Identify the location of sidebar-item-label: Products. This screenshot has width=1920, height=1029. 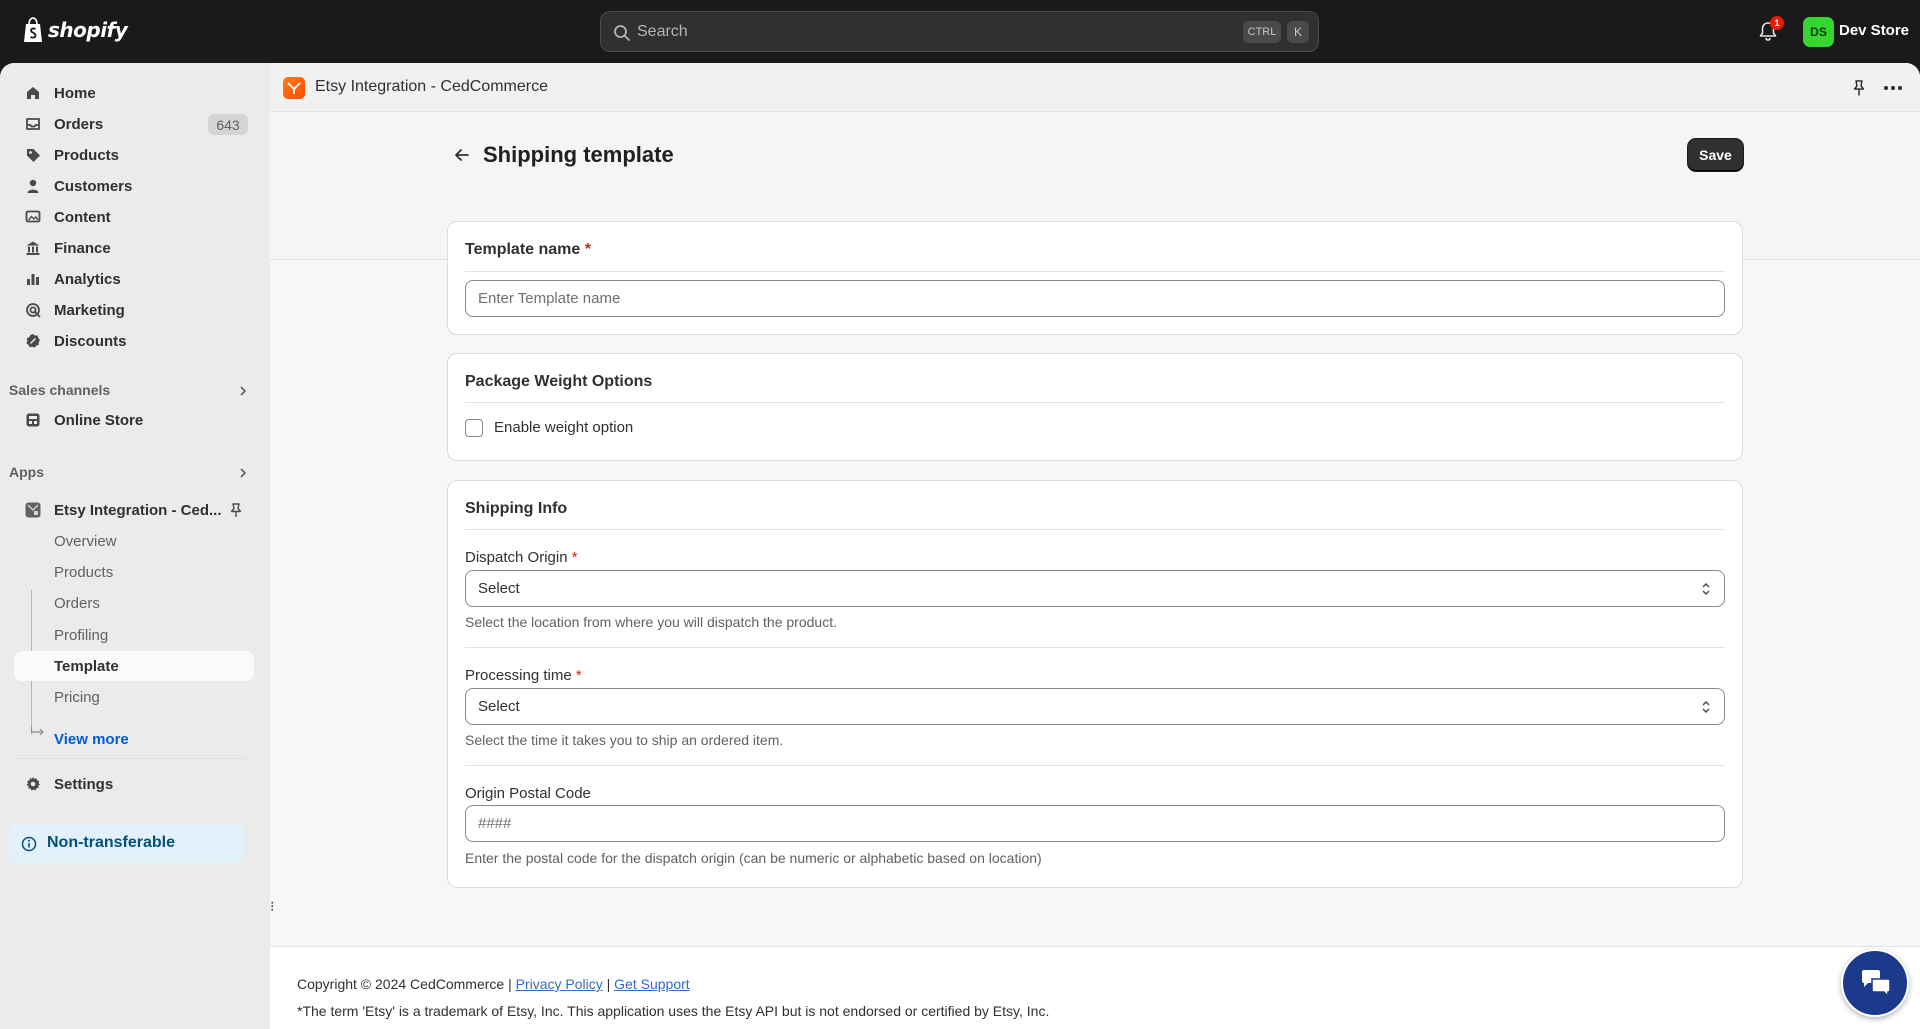
(87, 155).